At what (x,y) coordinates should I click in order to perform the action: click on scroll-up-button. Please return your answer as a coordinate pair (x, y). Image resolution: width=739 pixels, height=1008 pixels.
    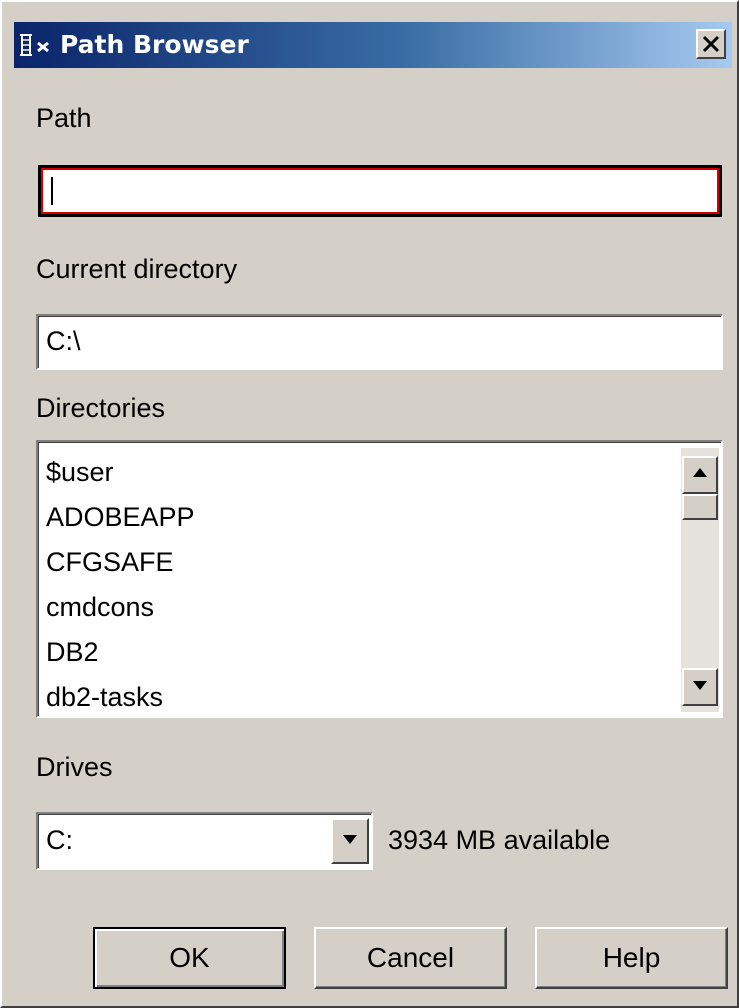
    Looking at the image, I should click on (700, 475).